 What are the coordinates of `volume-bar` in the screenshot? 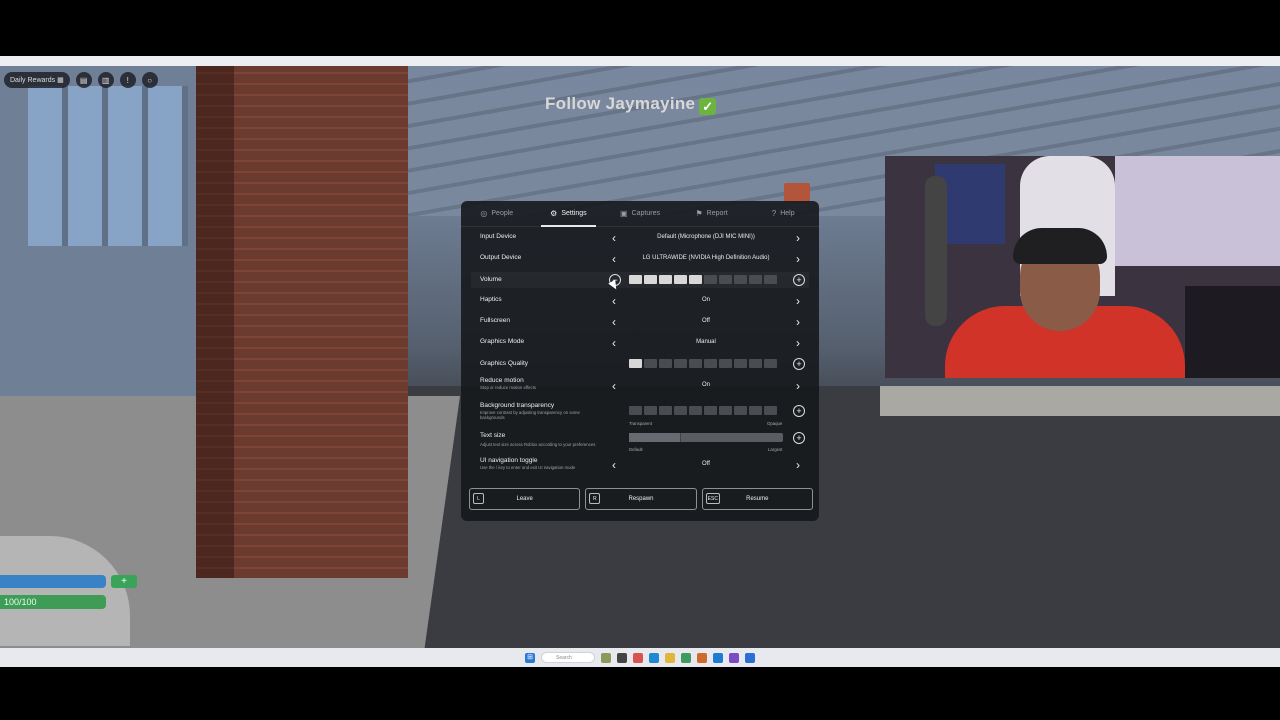 It's located at (703, 279).